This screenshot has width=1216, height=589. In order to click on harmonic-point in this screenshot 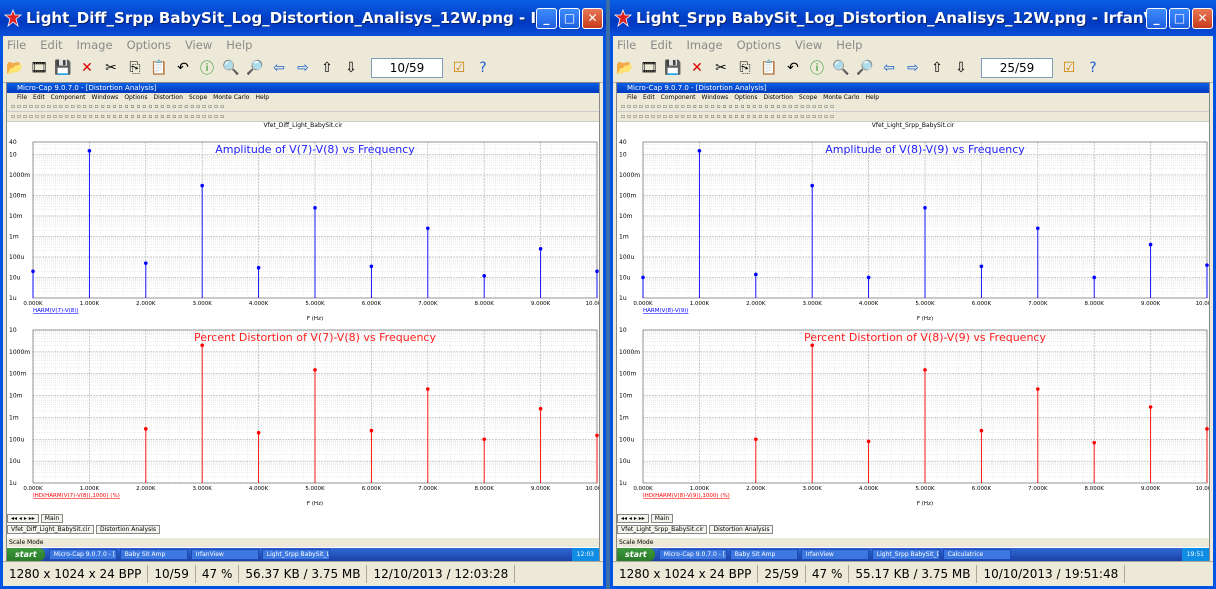, I will do `click(258, 267)`.